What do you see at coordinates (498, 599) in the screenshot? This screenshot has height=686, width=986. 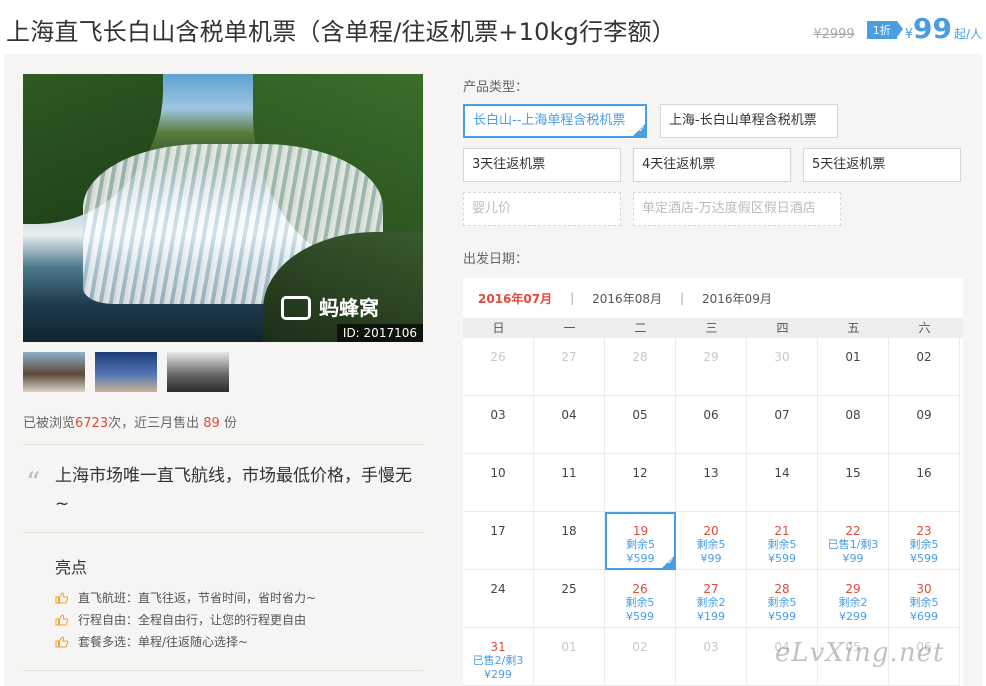 I see `calendar-day: 24` at bounding box center [498, 599].